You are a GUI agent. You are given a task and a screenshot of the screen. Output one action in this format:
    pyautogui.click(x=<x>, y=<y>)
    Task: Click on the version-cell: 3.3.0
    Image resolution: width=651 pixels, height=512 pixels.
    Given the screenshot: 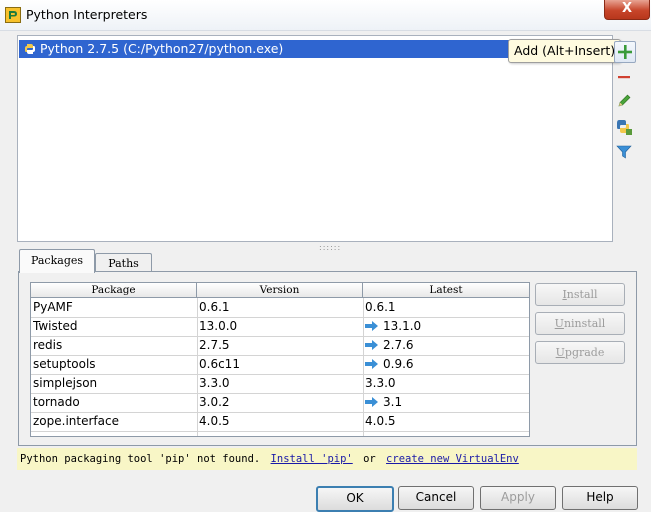 What is the action you would take?
    pyautogui.click(x=214, y=383)
    